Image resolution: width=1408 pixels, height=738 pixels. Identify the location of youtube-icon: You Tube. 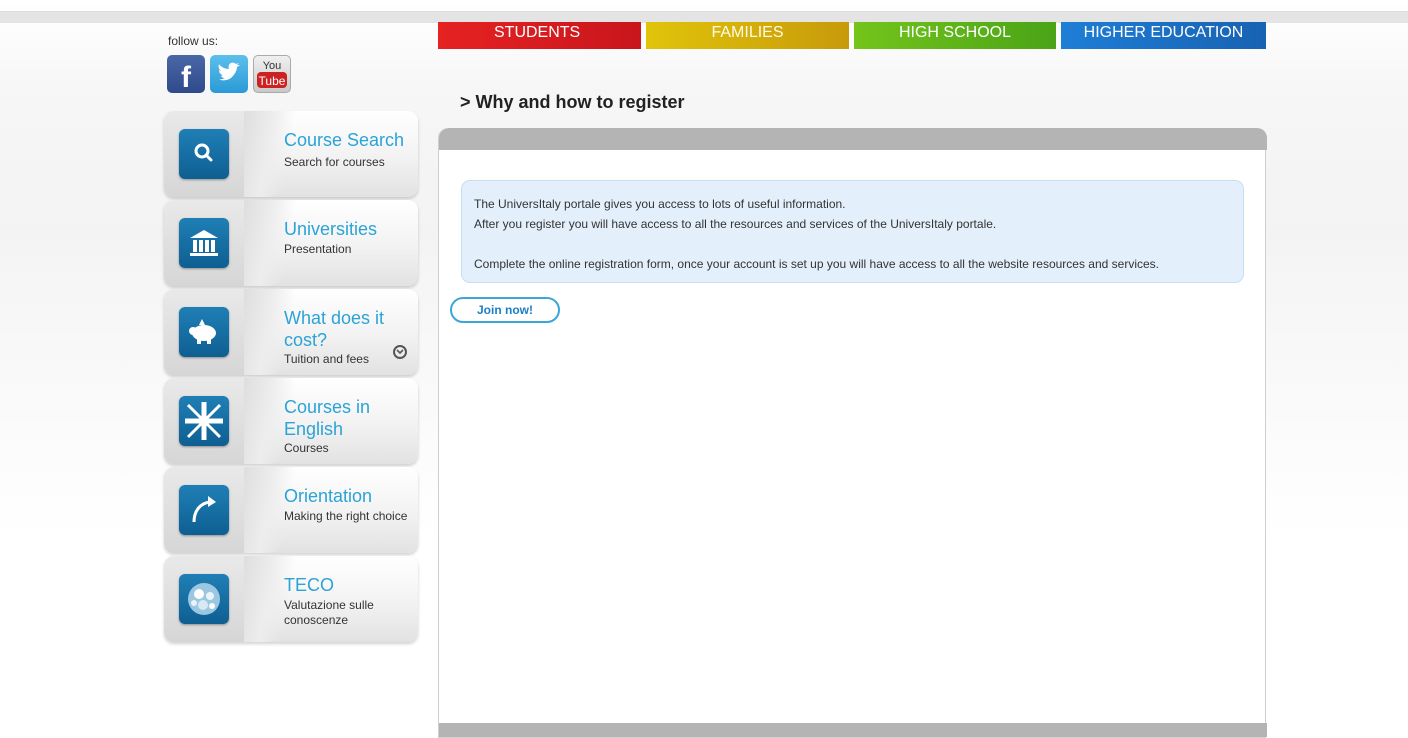
(272, 74).